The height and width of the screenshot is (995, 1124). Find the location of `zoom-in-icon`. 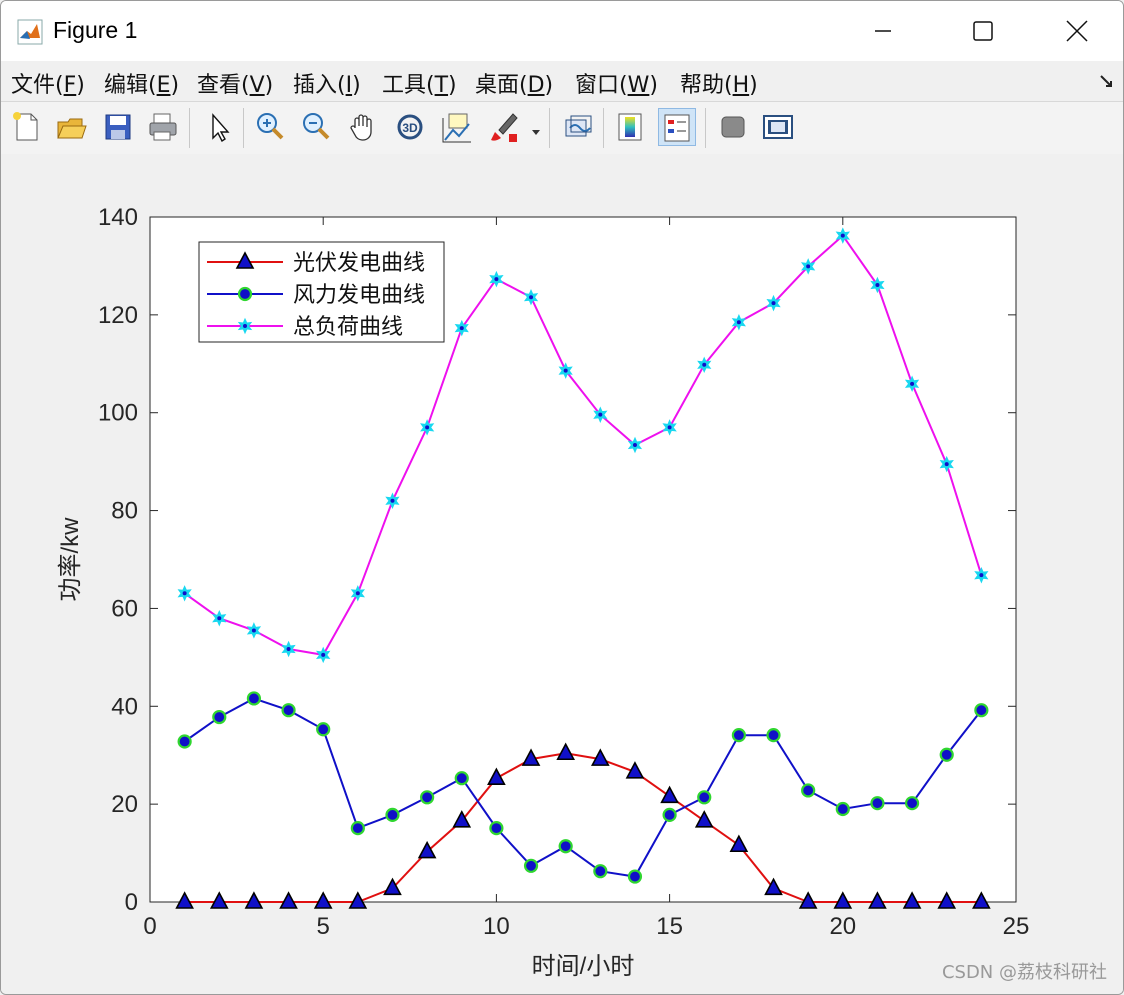

zoom-in-icon is located at coordinates (270, 126).